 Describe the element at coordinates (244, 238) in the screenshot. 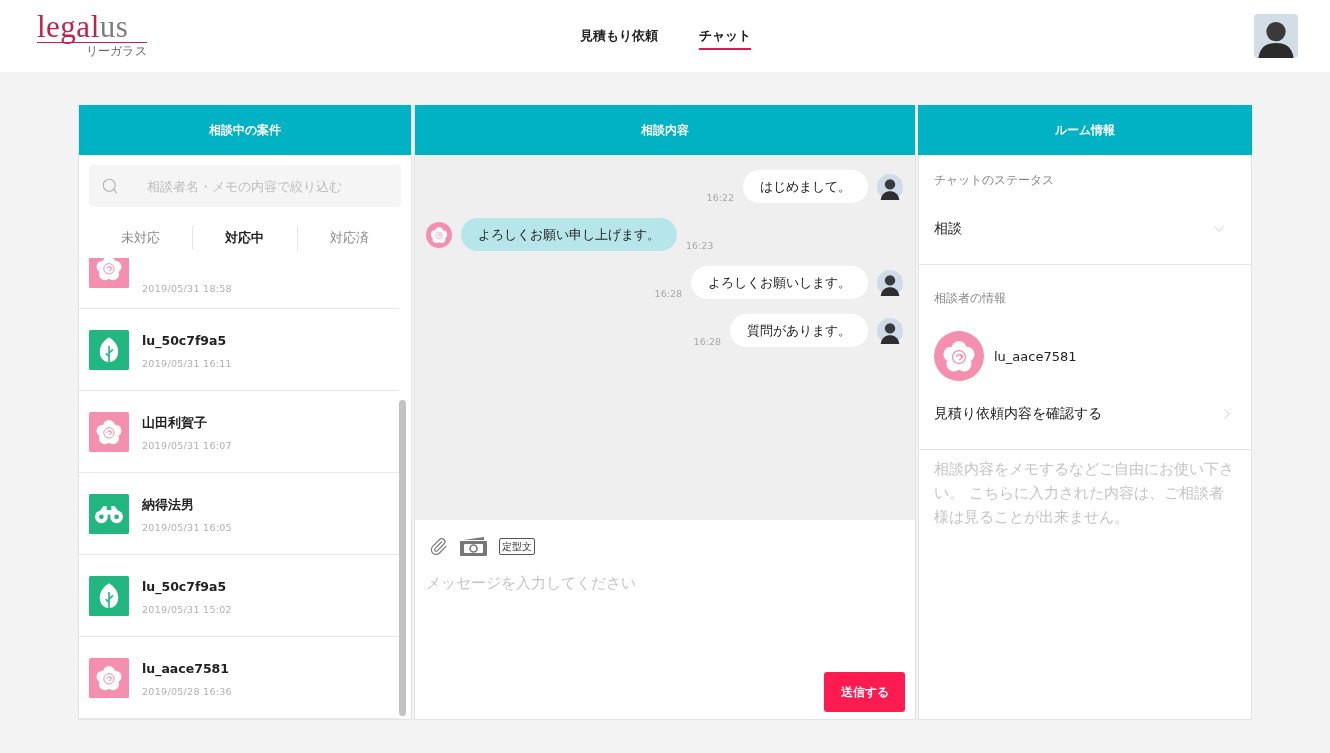

I see `filter-tab: 対応中` at that location.